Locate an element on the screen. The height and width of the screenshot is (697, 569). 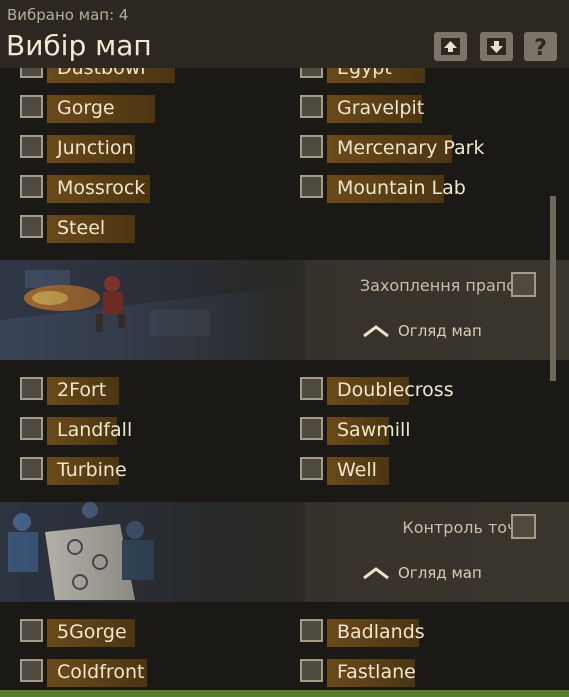
map-label: Badlands is located at coordinates (381, 632).